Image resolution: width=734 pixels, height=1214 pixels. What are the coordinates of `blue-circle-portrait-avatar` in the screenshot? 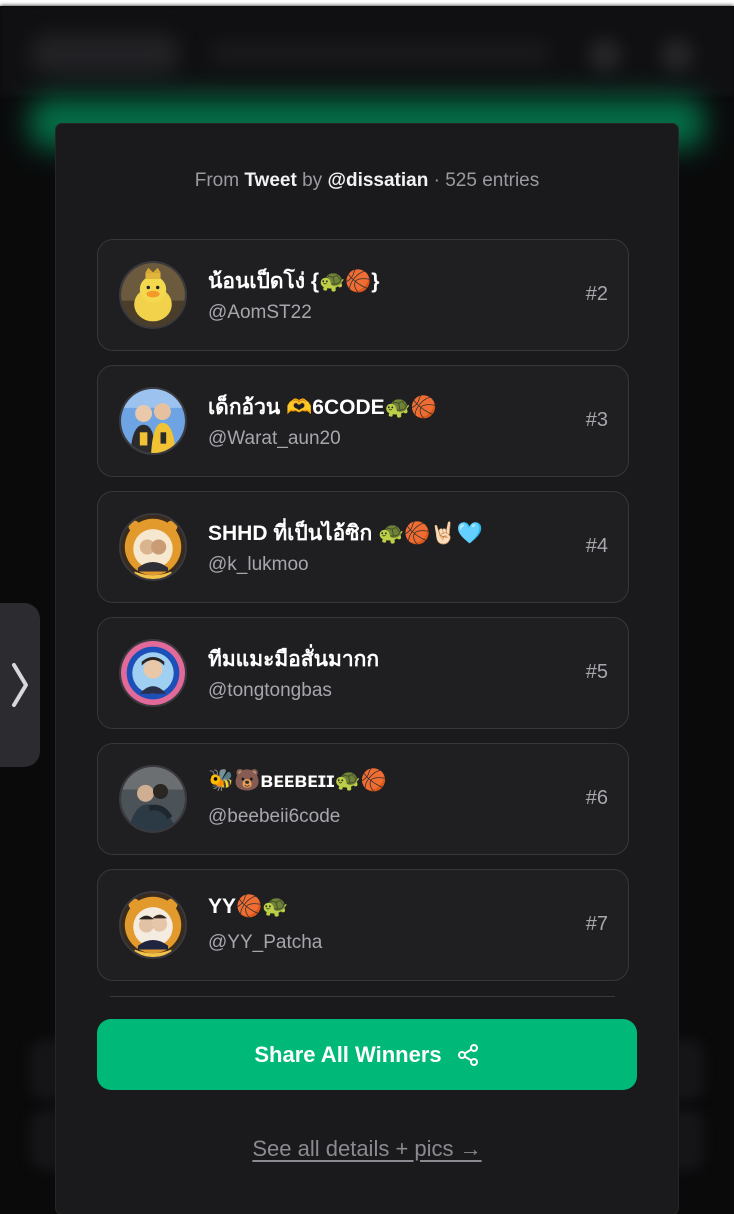 It's located at (153, 673).